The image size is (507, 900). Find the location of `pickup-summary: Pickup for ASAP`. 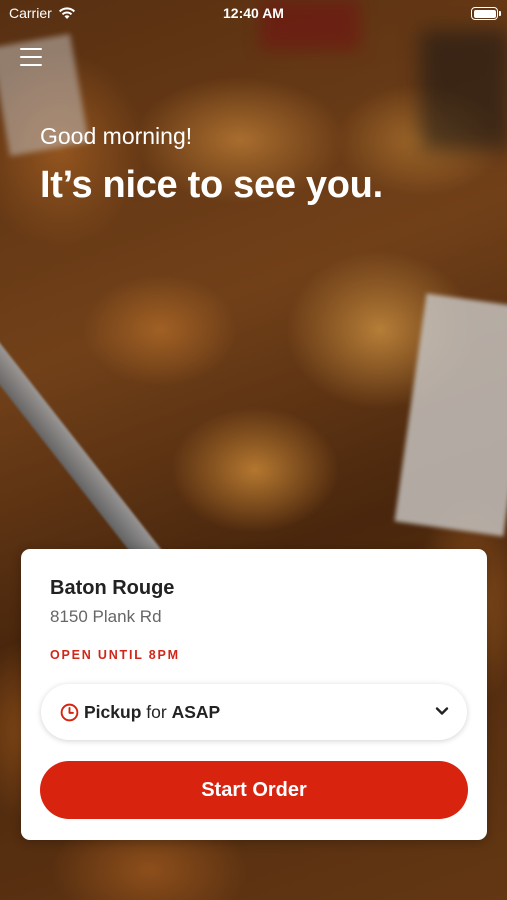

pickup-summary: Pickup for ASAP is located at coordinates (152, 712).